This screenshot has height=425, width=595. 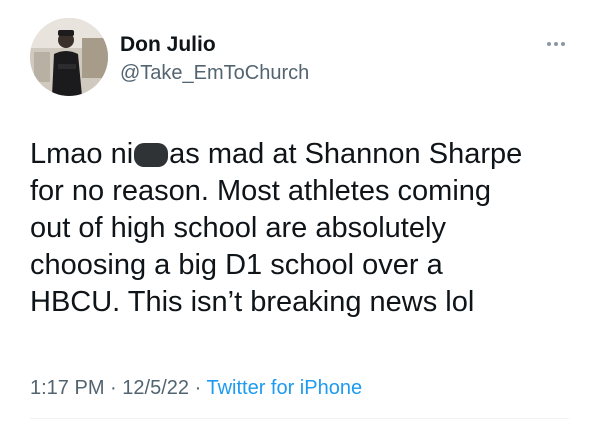 I want to click on profile-photo-icon, so click(x=69, y=57).